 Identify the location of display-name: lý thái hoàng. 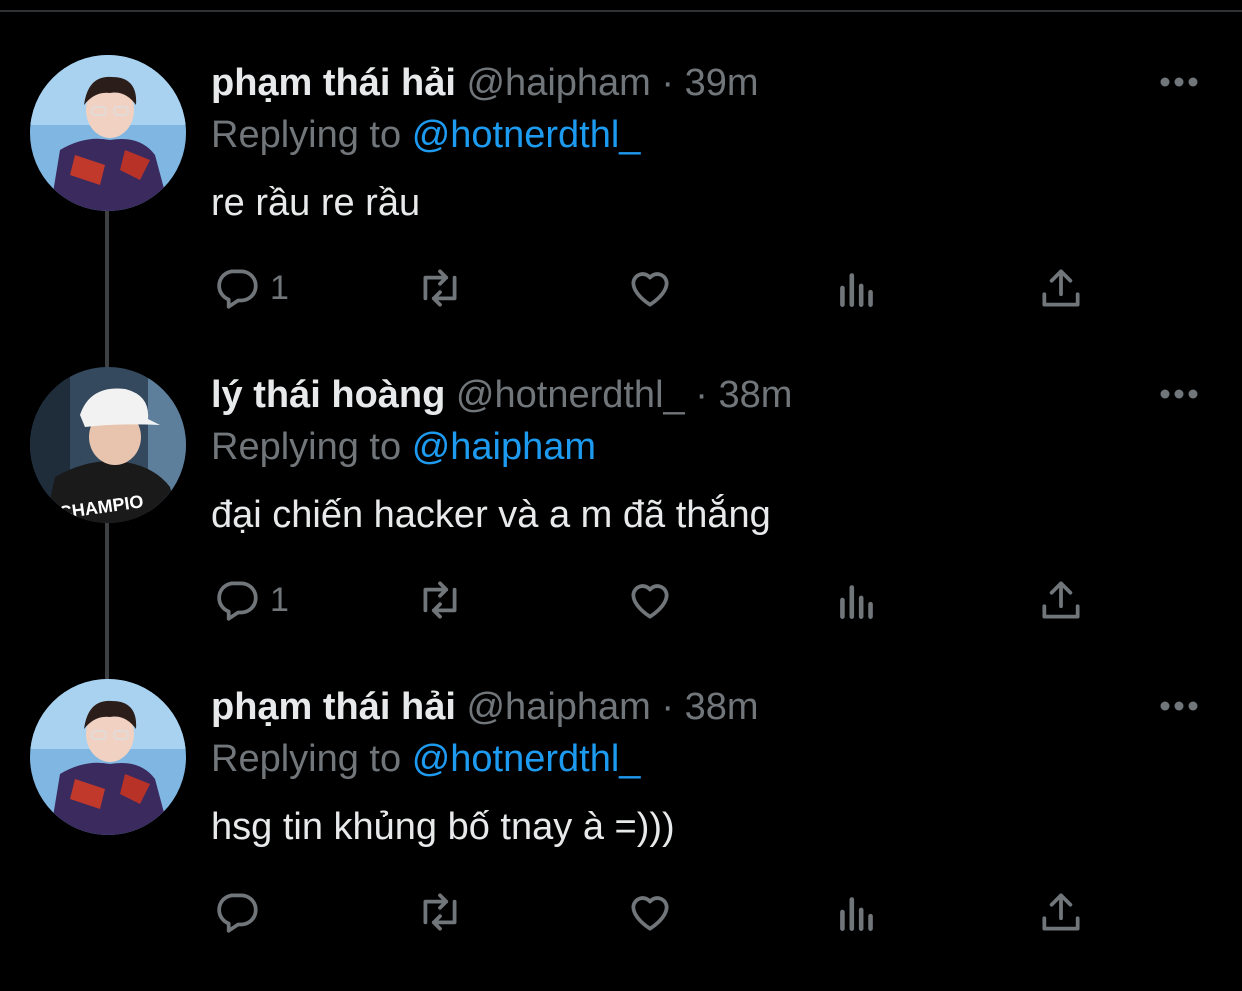
(328, 395).